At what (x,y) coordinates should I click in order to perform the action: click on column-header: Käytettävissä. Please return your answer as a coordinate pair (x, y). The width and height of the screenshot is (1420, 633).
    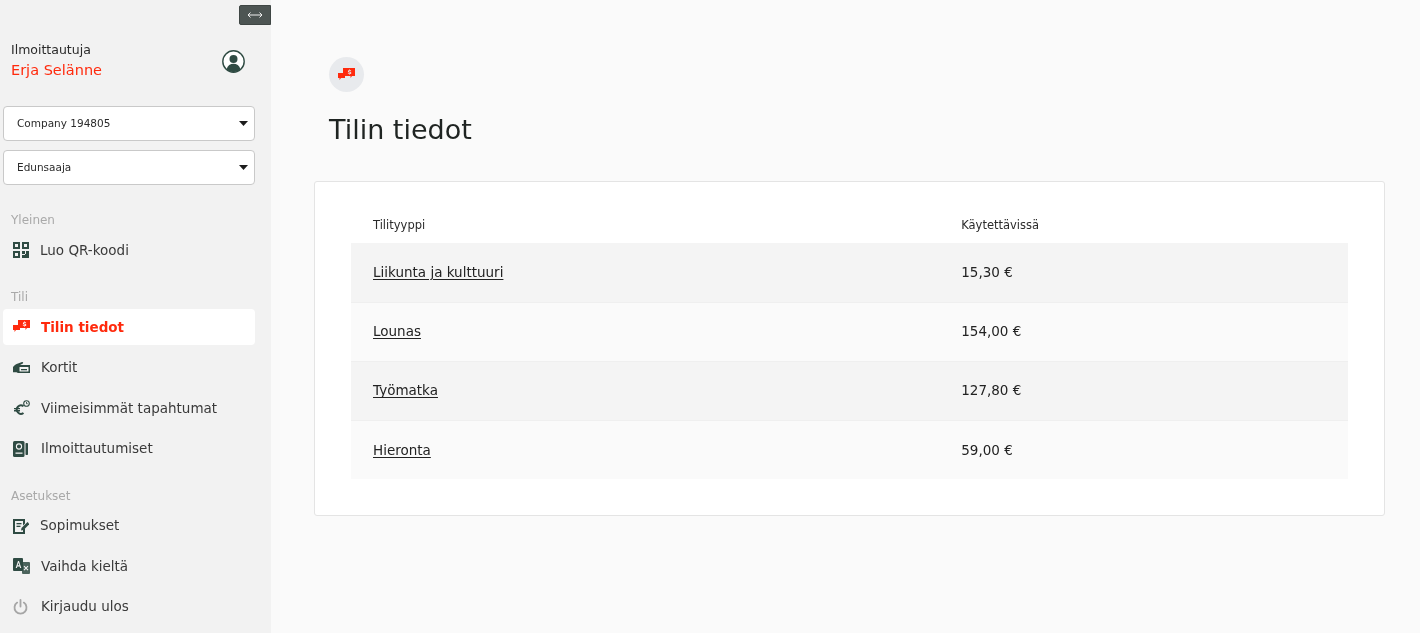
    Looking at the image, I should click on (1000, 224).